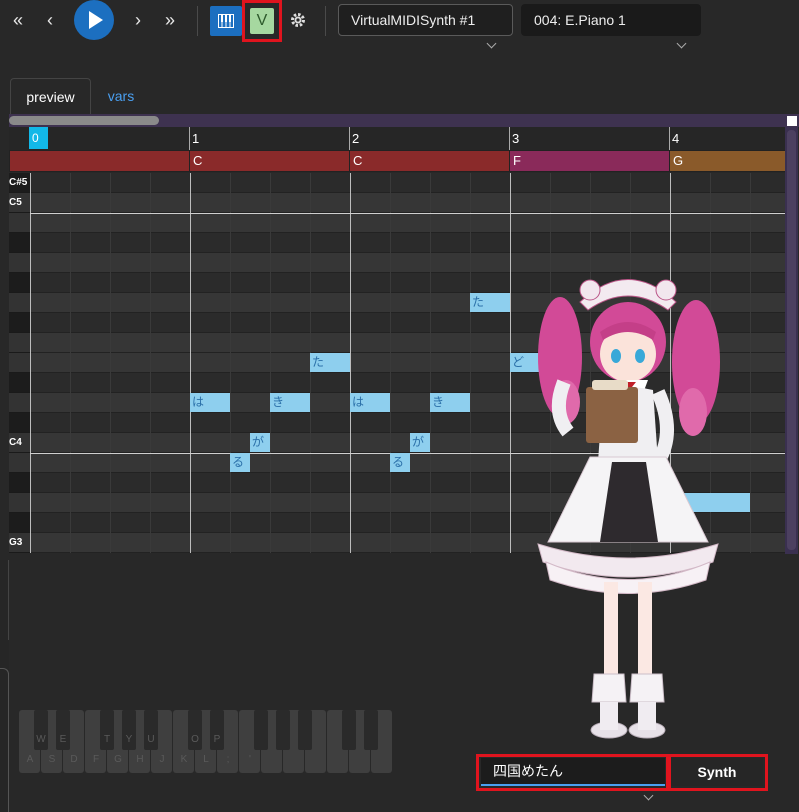 This screenshot has height=812, width=799. Describe the element at coordinates (197, 21) in the screenshot. I see `toolbar-divider` at that location.